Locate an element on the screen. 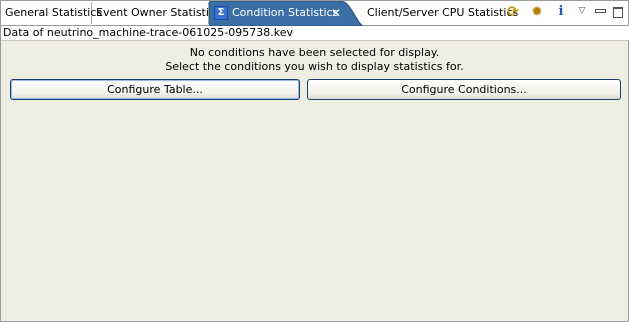  sync-icon: ⟳ is located at coordinates (513, 12).